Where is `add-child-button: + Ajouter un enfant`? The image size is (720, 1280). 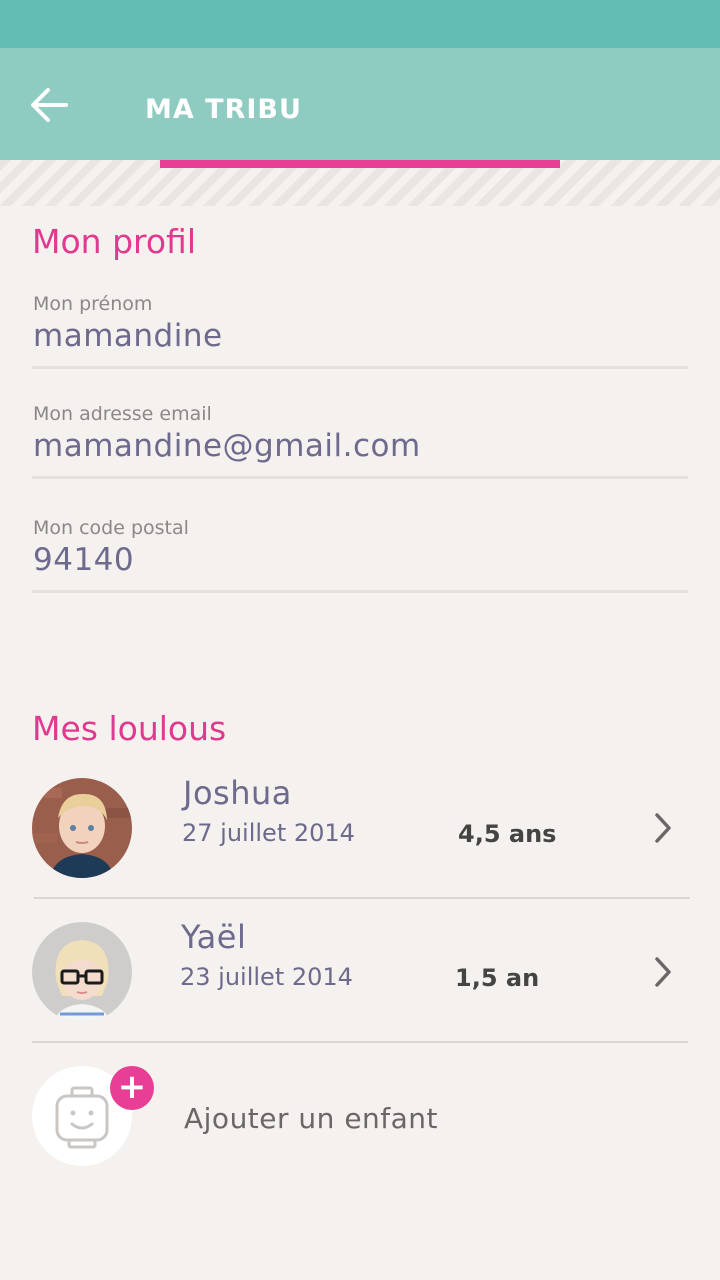
add-child-button: + Ajouter un enfant is located at coordinates (360, 1117).